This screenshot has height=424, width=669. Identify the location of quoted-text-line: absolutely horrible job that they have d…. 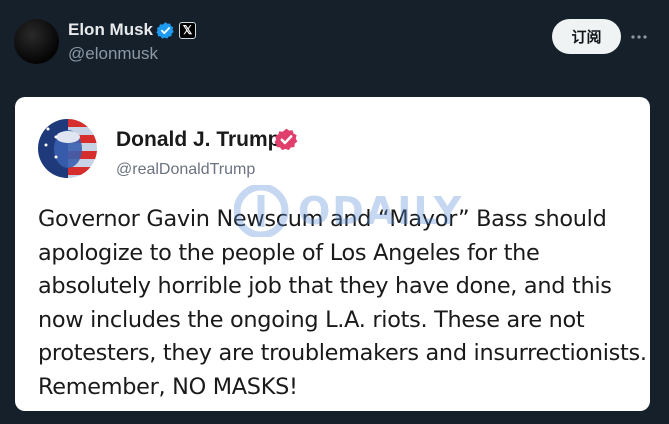
(325, 286).